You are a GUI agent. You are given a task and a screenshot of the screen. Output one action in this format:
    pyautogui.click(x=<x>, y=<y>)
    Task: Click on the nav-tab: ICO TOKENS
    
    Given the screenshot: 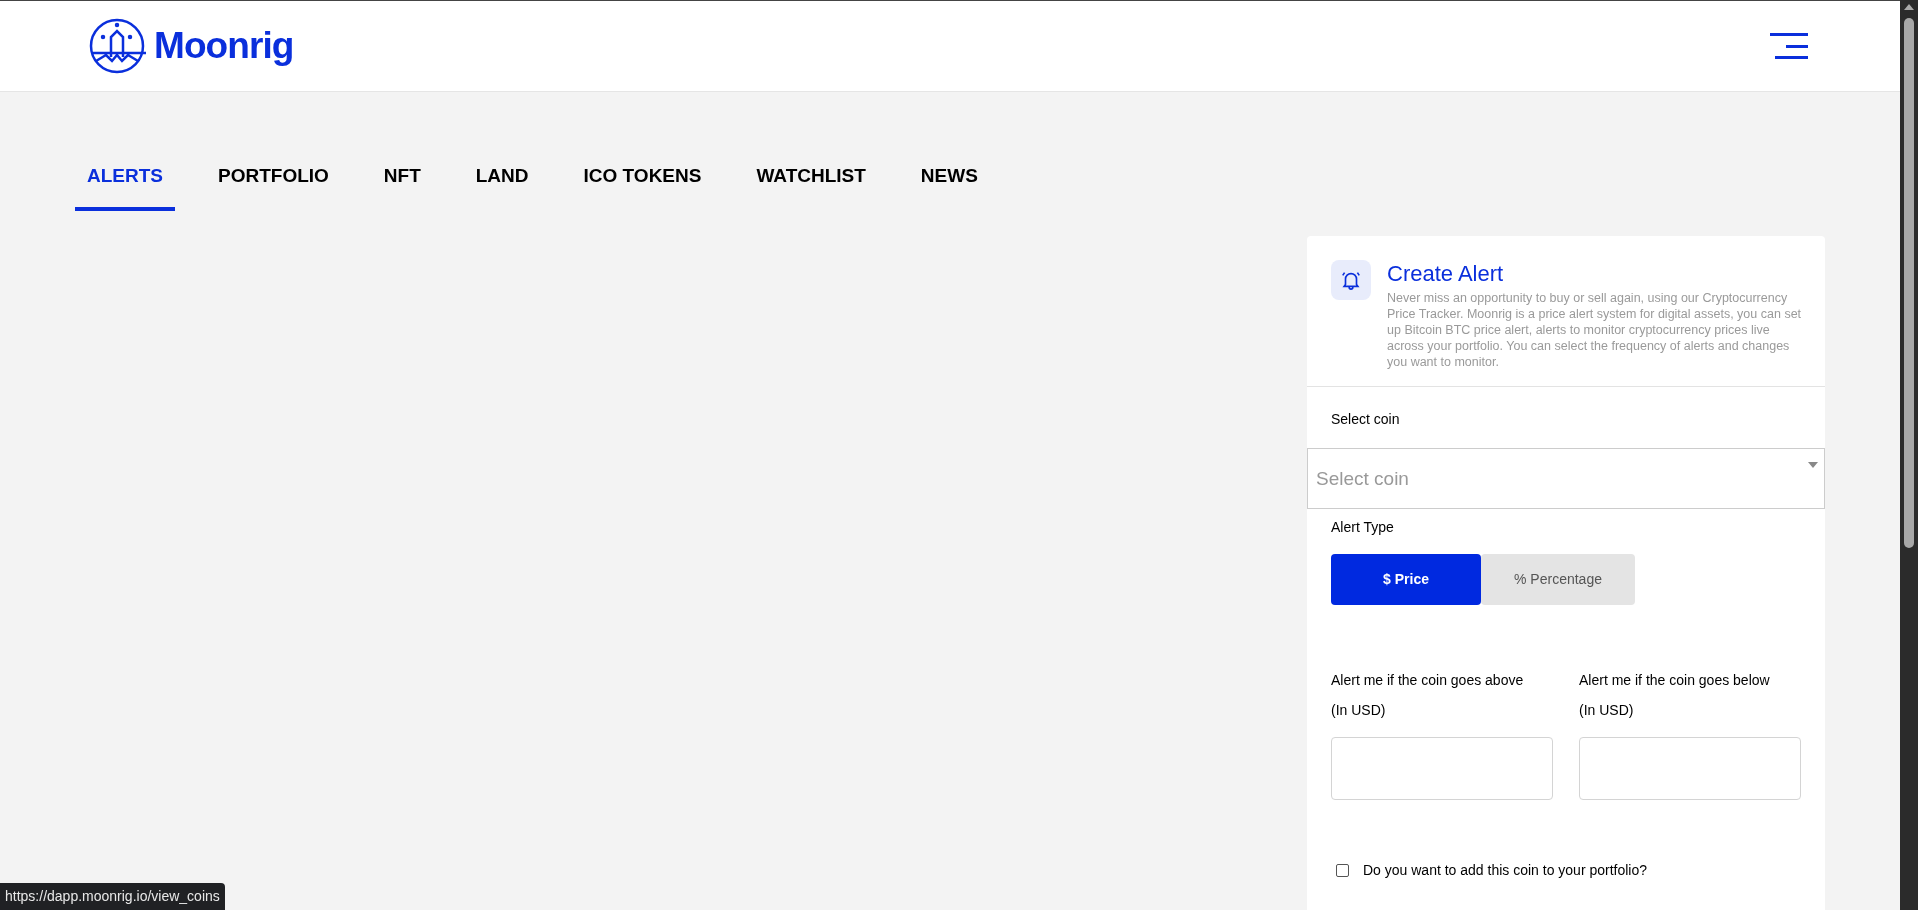 What is the action you would take?
    pyautogui.click(x=642, y=186)
    